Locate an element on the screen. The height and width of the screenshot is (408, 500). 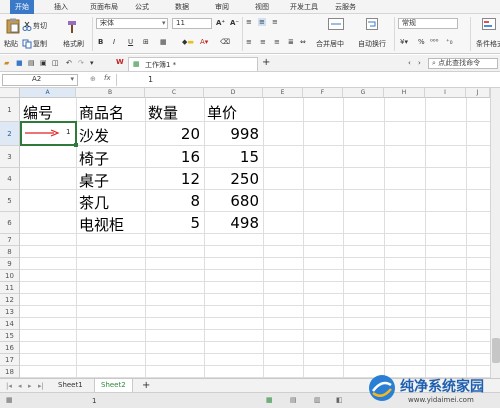
cell-price: 680 is located at coordinates (233, 201).